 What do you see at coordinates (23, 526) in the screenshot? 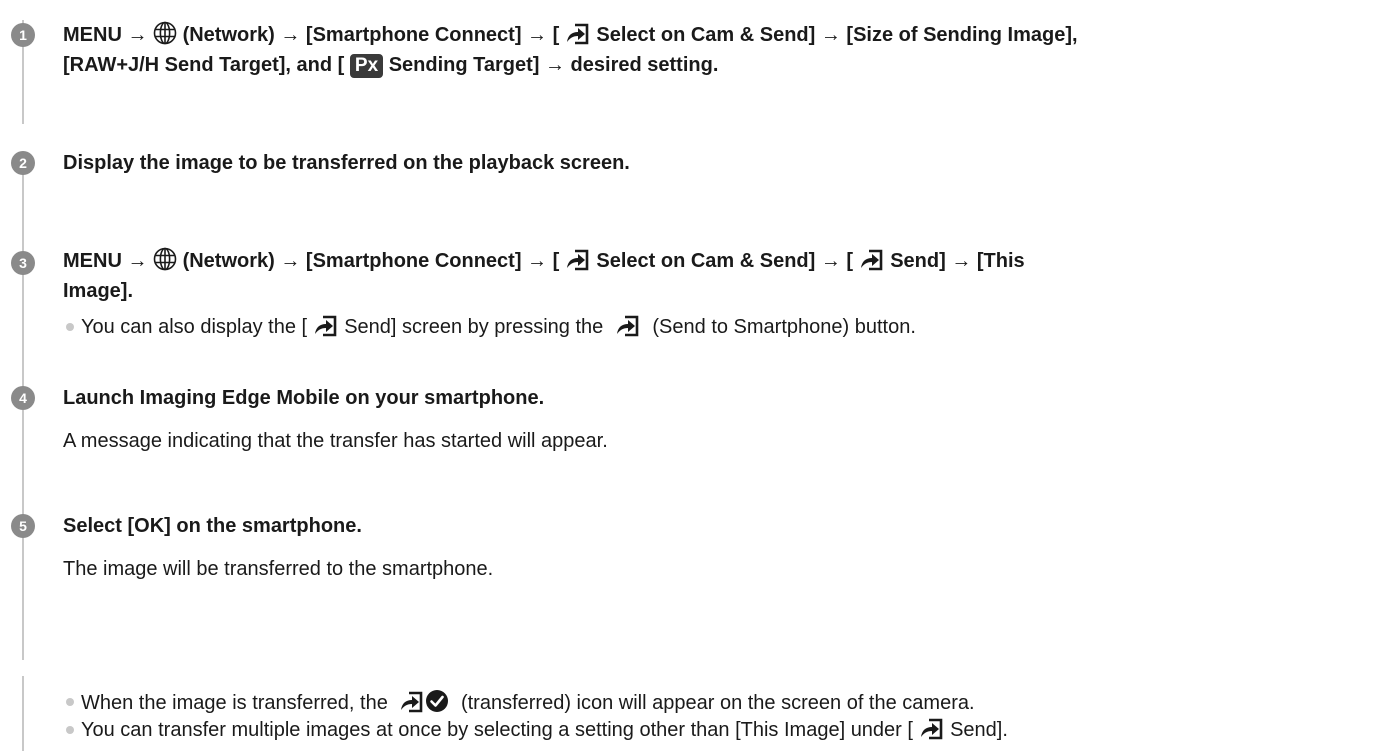
I see `step-number: 5` at bounding box center [23, 526].